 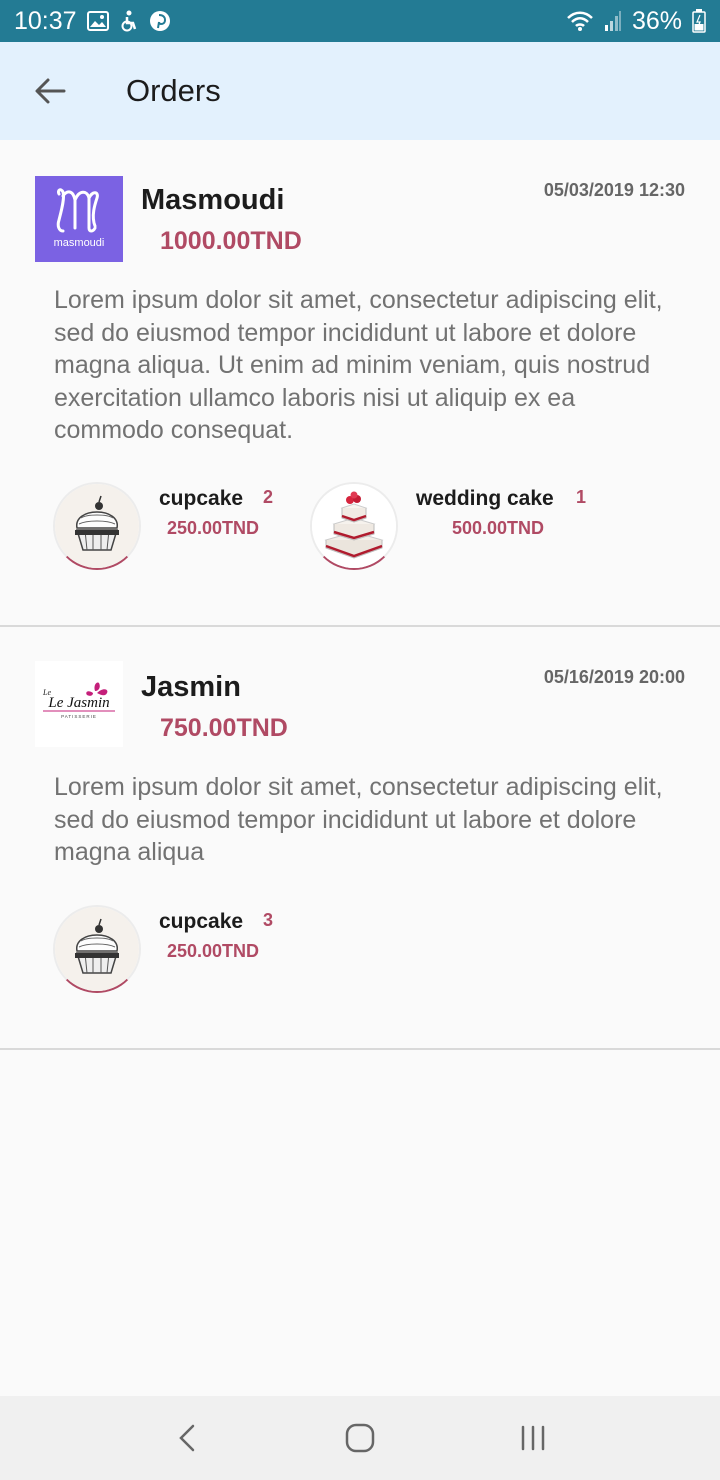 What do you see at coordinates (224, 728) in the screenshot?
I see `order-total: 750.00TND` at bounding box center [224, 728].